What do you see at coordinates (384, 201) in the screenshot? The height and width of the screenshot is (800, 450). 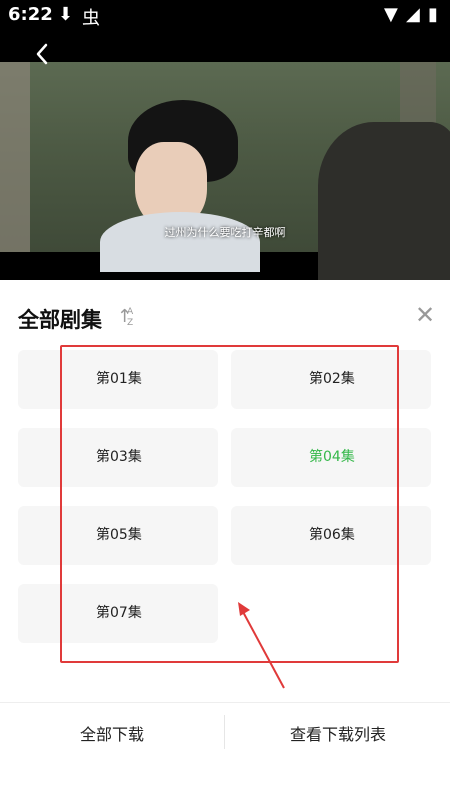 I see `video-character-armor` at bounding box center [384, 201].